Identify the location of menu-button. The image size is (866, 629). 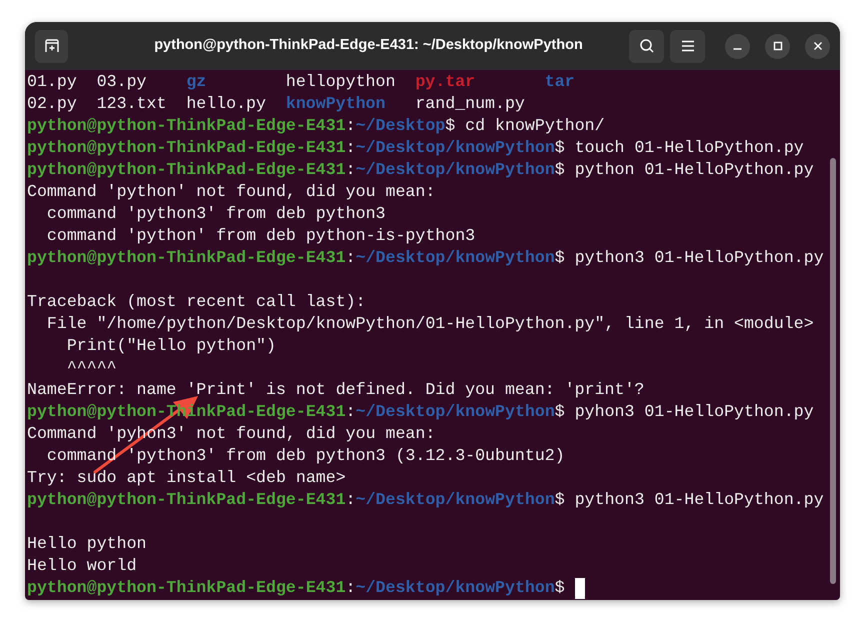
(687, 46).